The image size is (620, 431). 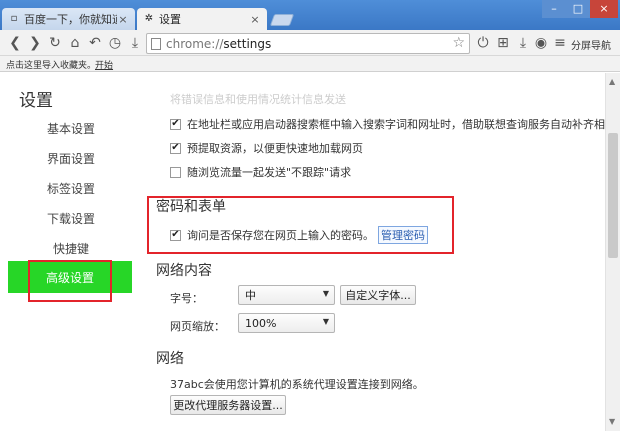 What do you see at coordinates (135, 43) in the screenshot?
I see `download-page-icon: ⤓` at bounding box center [135, 43].